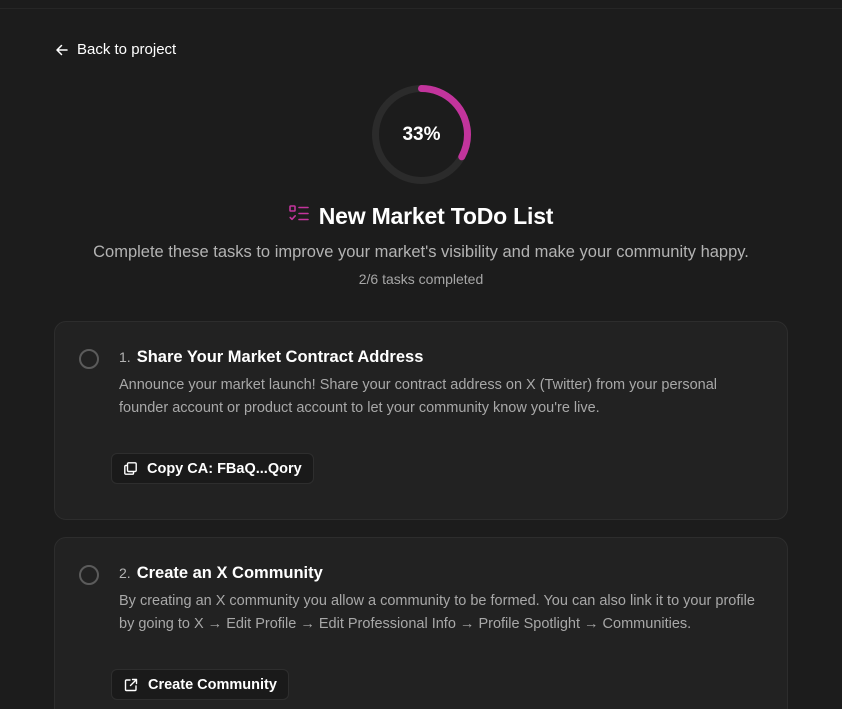  I want to click on copy-contract-address-button: Copy CA: FBaQ...Qory, so click(212, 468).